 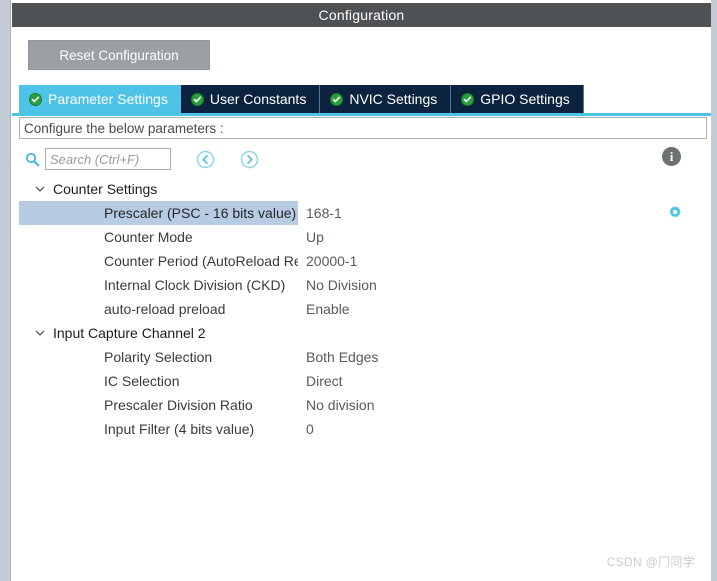 What do you see at coordinates (341, 285) in the screenshot?
I see `parameter-value: No Division` at bounding box center [341, 285].